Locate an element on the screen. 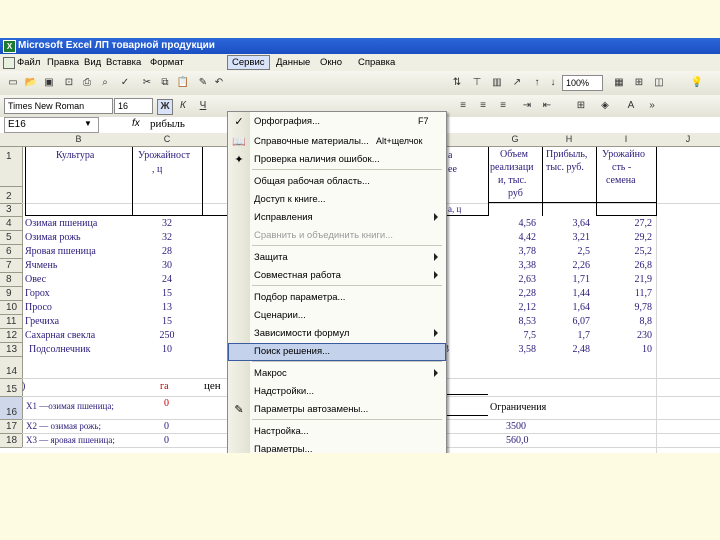 This screenshot has height=540, width=720. crop-seed-yield: 27,2 is located at coordinates (624, 223).